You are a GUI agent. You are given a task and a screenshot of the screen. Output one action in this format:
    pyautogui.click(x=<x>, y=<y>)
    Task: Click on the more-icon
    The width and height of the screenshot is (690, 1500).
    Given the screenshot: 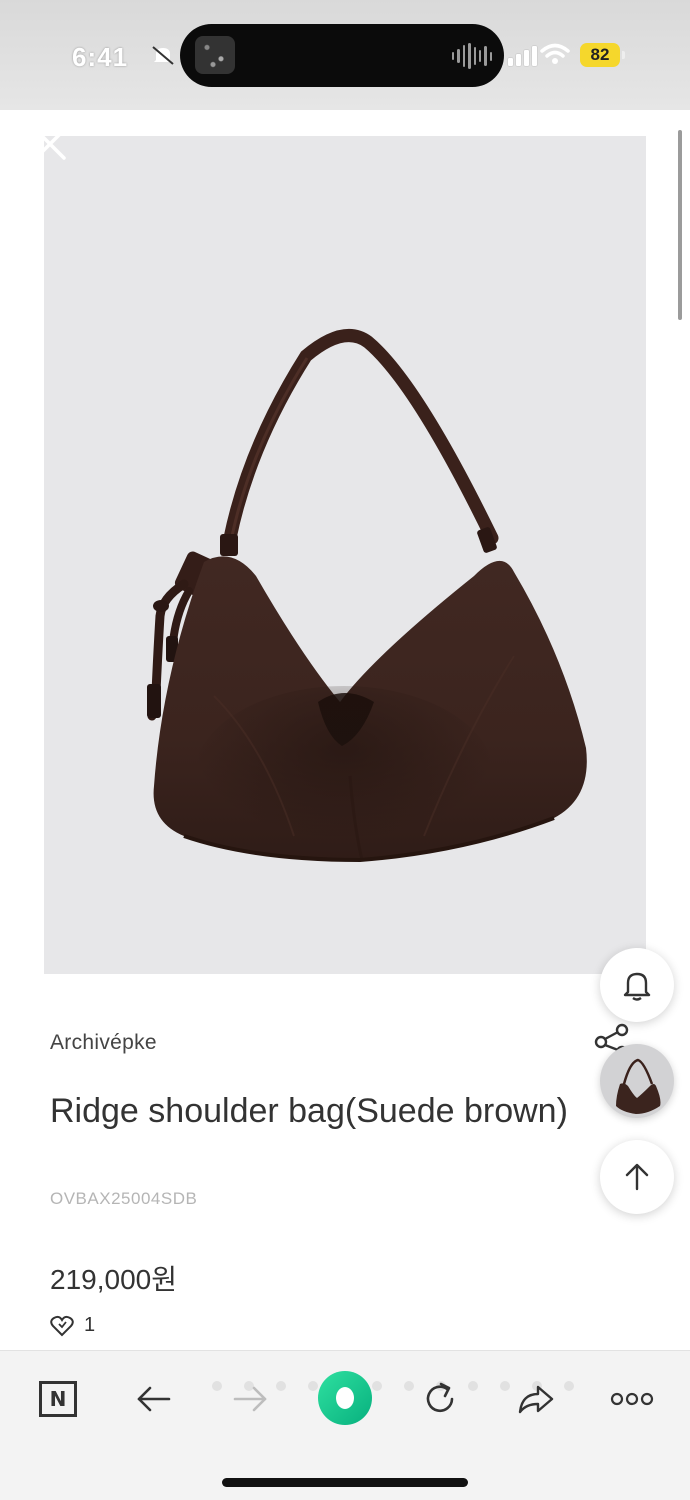 What is the action you would take?
    pyautogui.click(x=632, y=1399)
    